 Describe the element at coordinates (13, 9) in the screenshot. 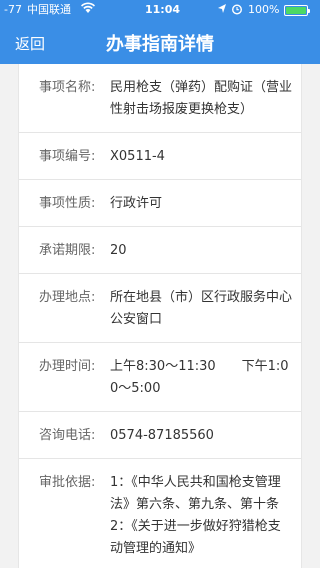

I see `signal-strength: -77` at that location.